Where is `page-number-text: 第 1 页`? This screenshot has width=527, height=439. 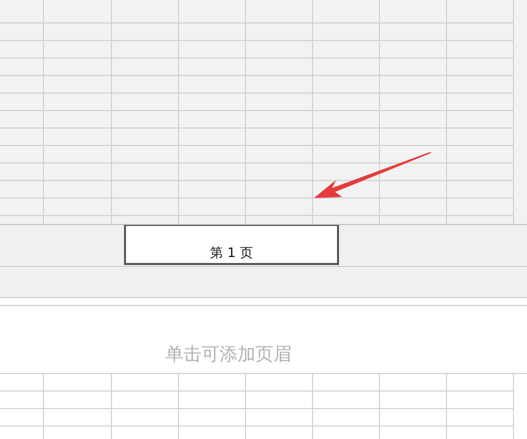
page-number-text: 第 1 页 is located at coordinates (231, 253).